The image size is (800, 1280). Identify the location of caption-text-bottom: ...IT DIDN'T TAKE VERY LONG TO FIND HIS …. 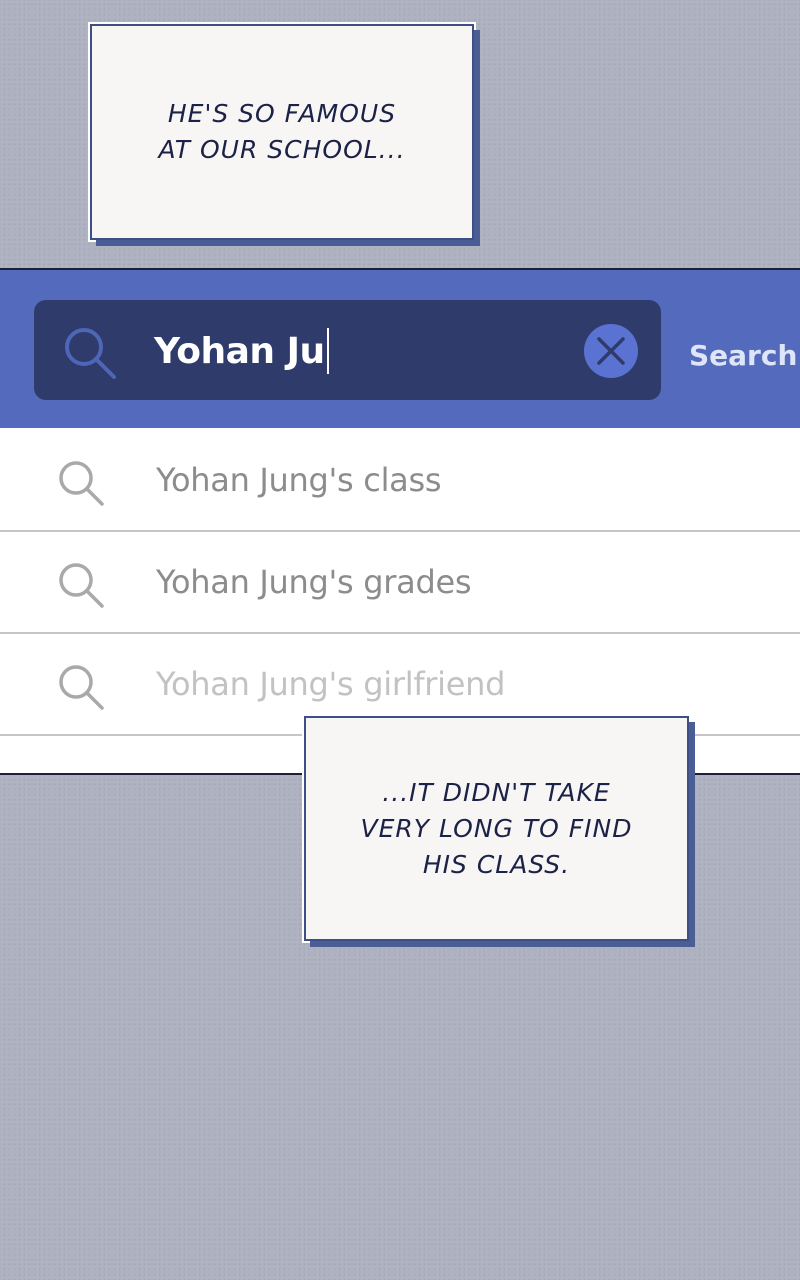
(496, 828).